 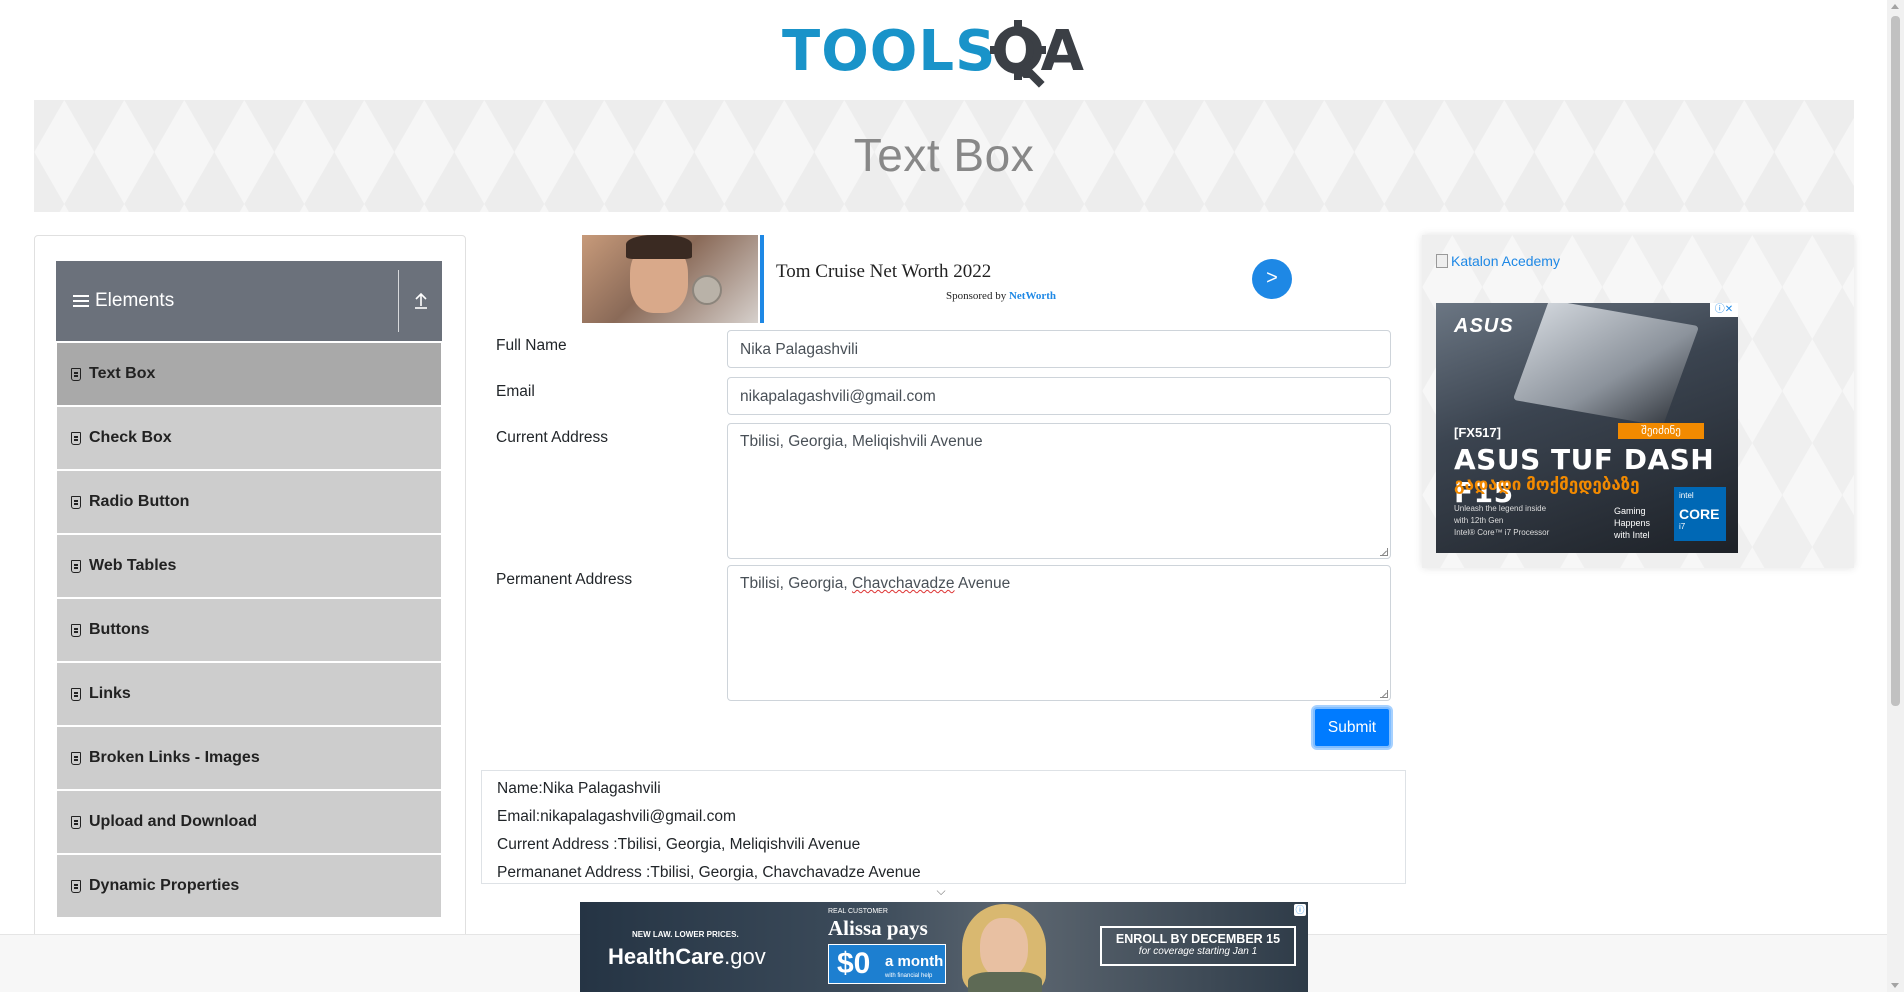 I want to click on person-face, so click(x=1004, y=948).